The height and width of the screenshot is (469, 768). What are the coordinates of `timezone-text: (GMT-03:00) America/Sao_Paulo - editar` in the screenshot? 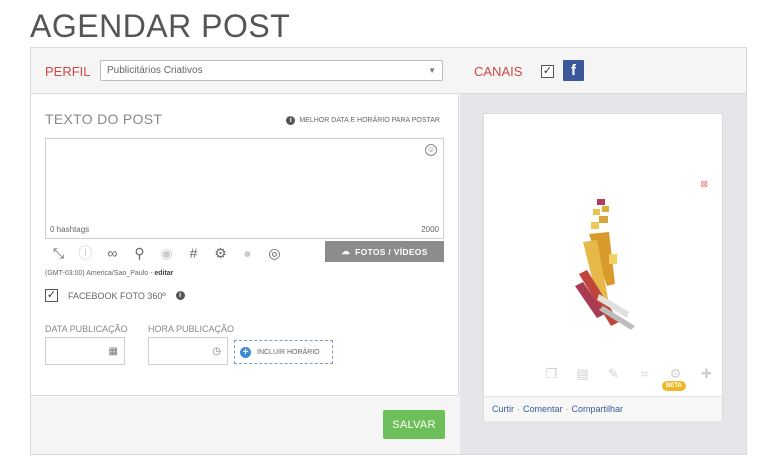 It's located at (109, 273).